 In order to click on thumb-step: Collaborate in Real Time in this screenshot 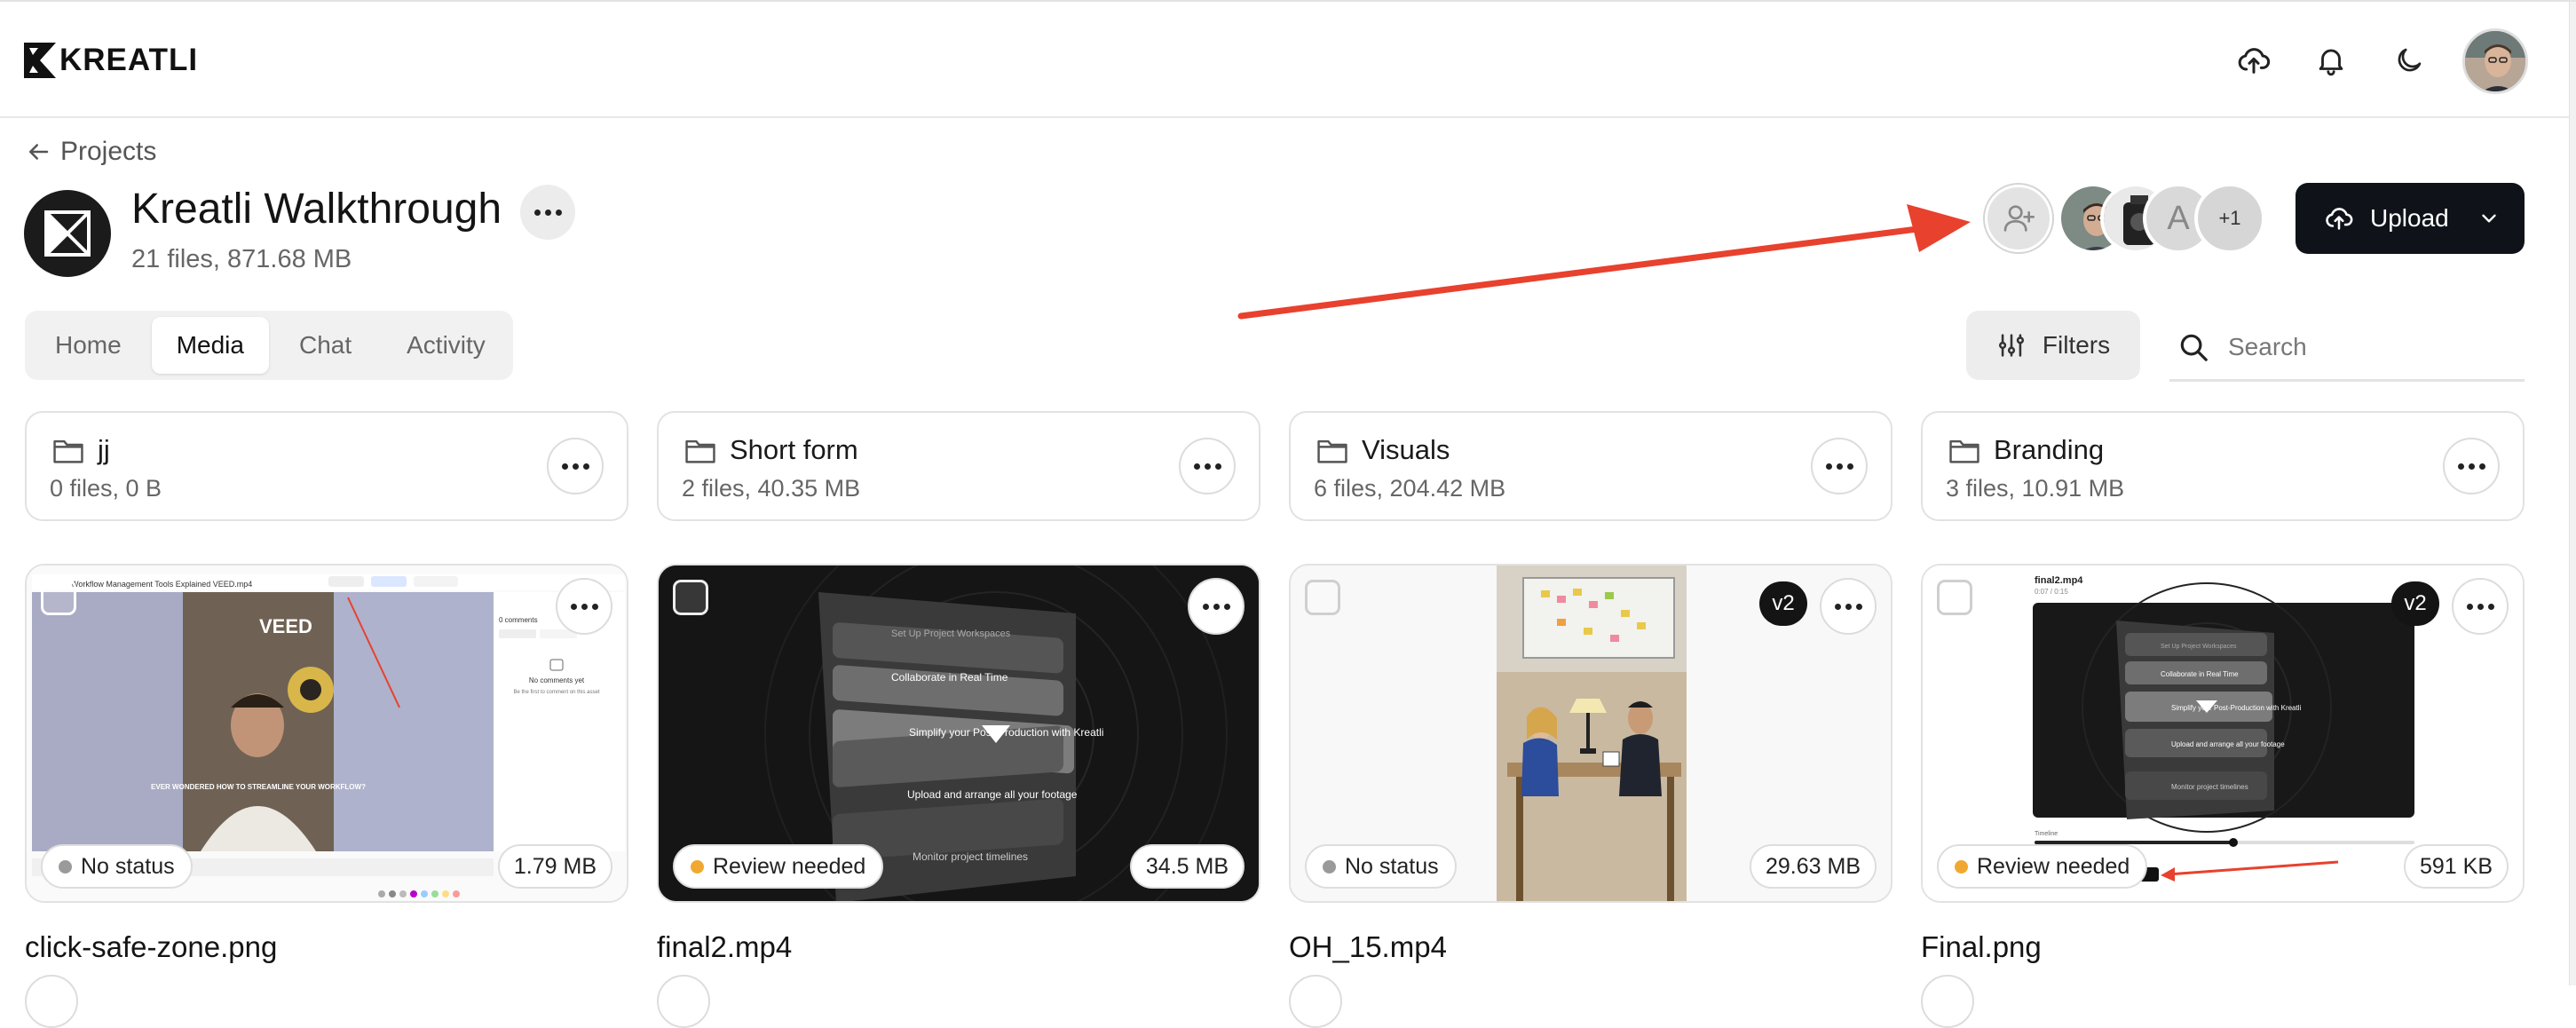, I will do `click(2200, 674)`.